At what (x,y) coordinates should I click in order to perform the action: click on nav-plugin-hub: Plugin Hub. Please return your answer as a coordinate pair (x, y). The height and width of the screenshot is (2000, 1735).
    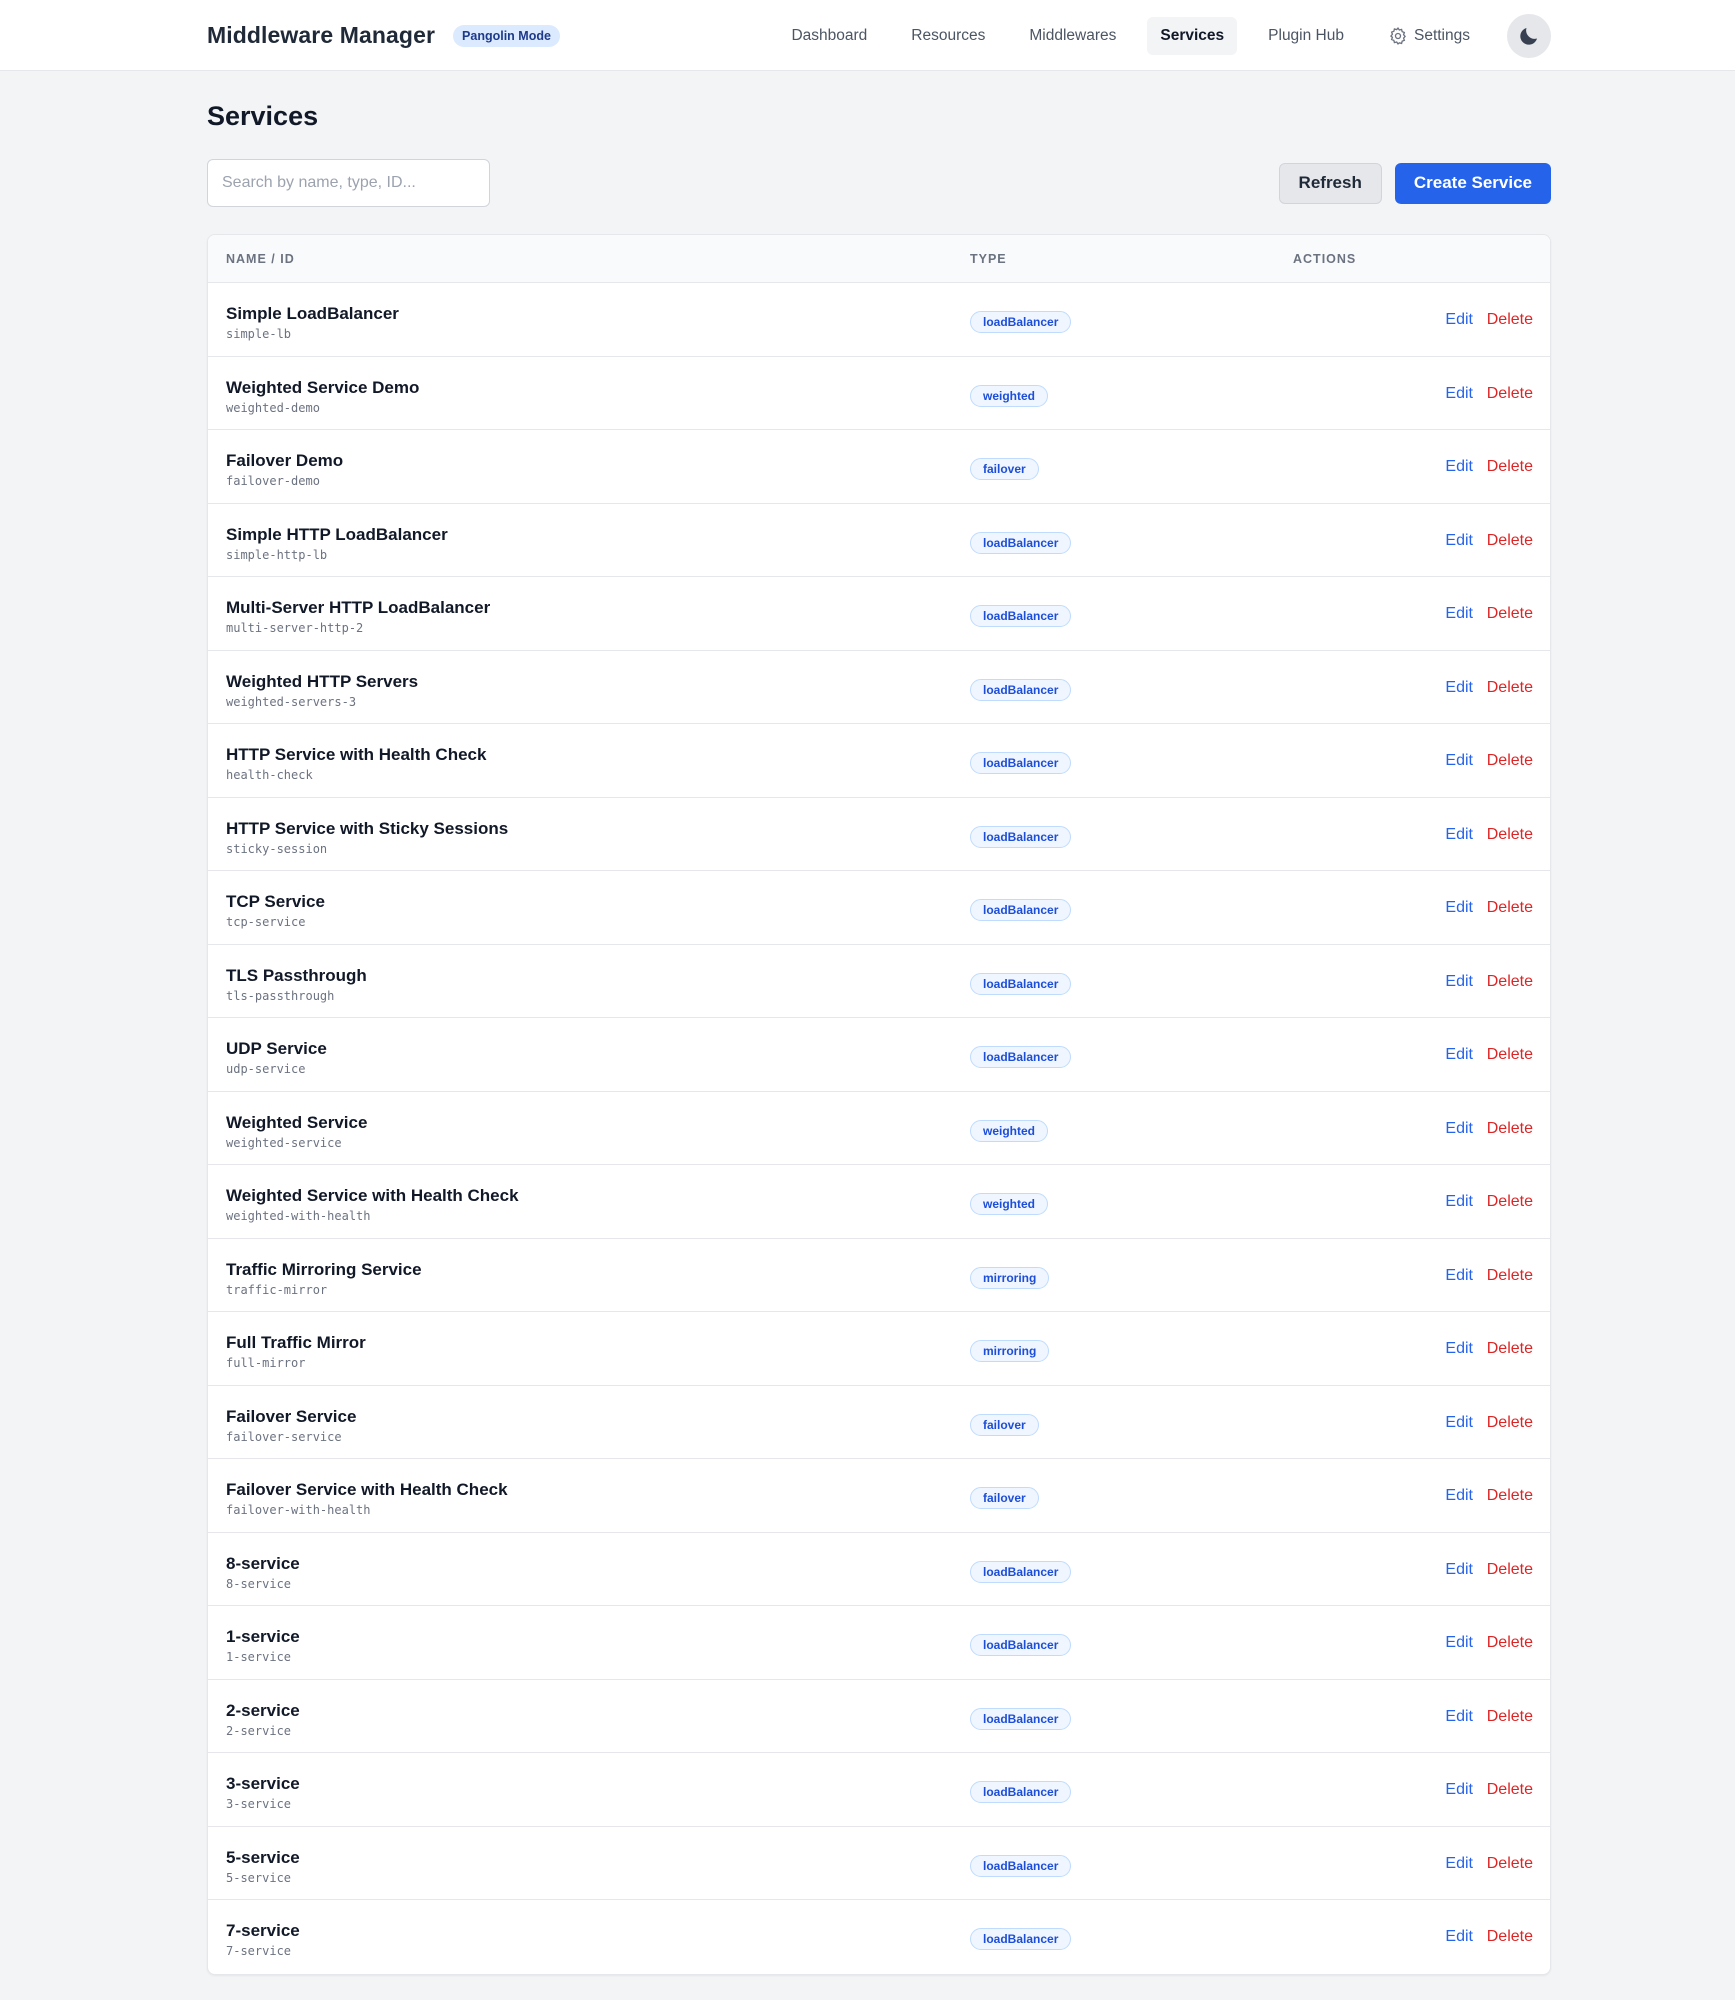
    Looking at the image, I should click on (1306, 36).